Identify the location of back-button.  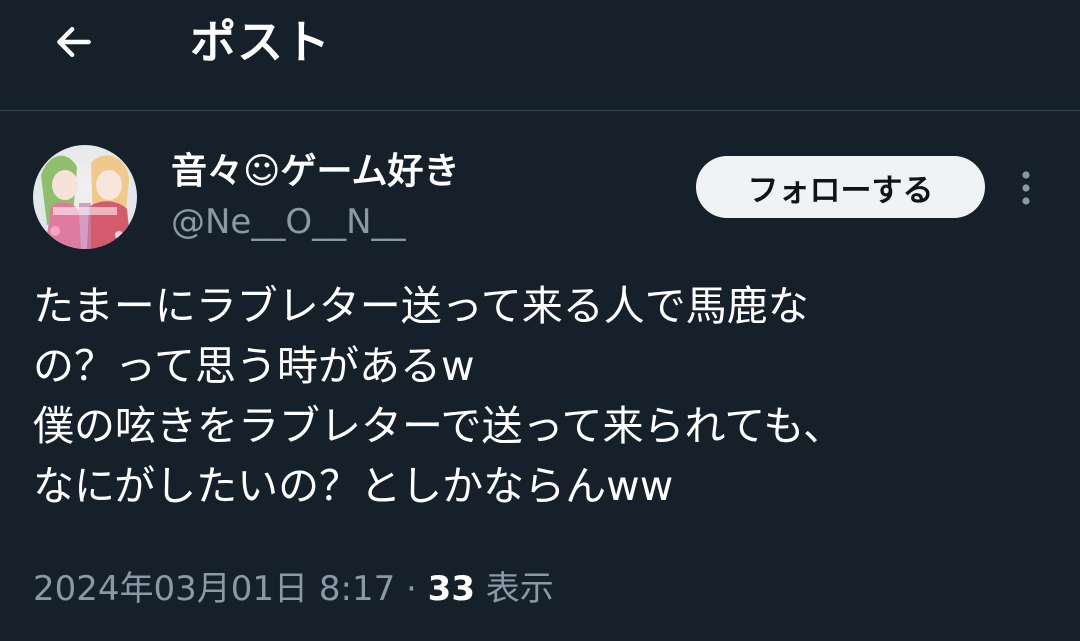
(74, 42).